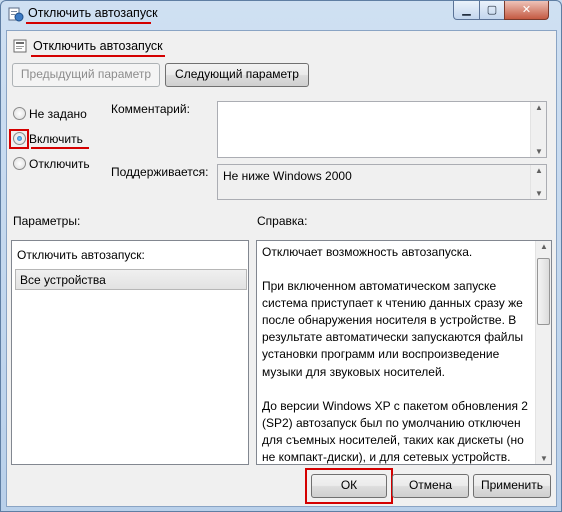  Describe the element at coordinates (16, 14) in the screenshot. I see `policy-settings-icon` at that location.